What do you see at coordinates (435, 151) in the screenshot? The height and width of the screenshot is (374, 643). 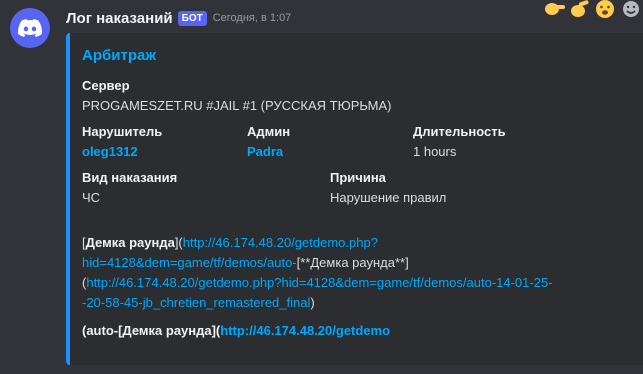 I see `field-value: 1 hours` at bounding box center [435, 151].